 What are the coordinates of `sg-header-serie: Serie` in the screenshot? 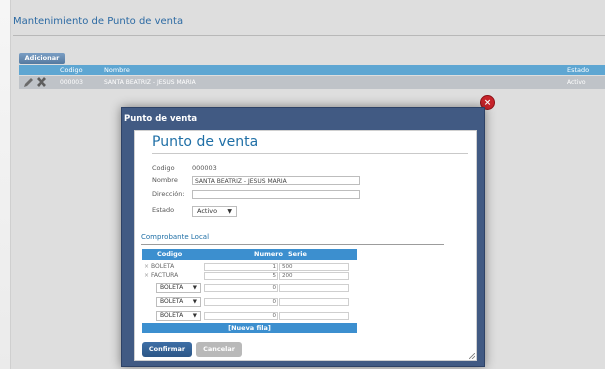 It's located at (297, 254).